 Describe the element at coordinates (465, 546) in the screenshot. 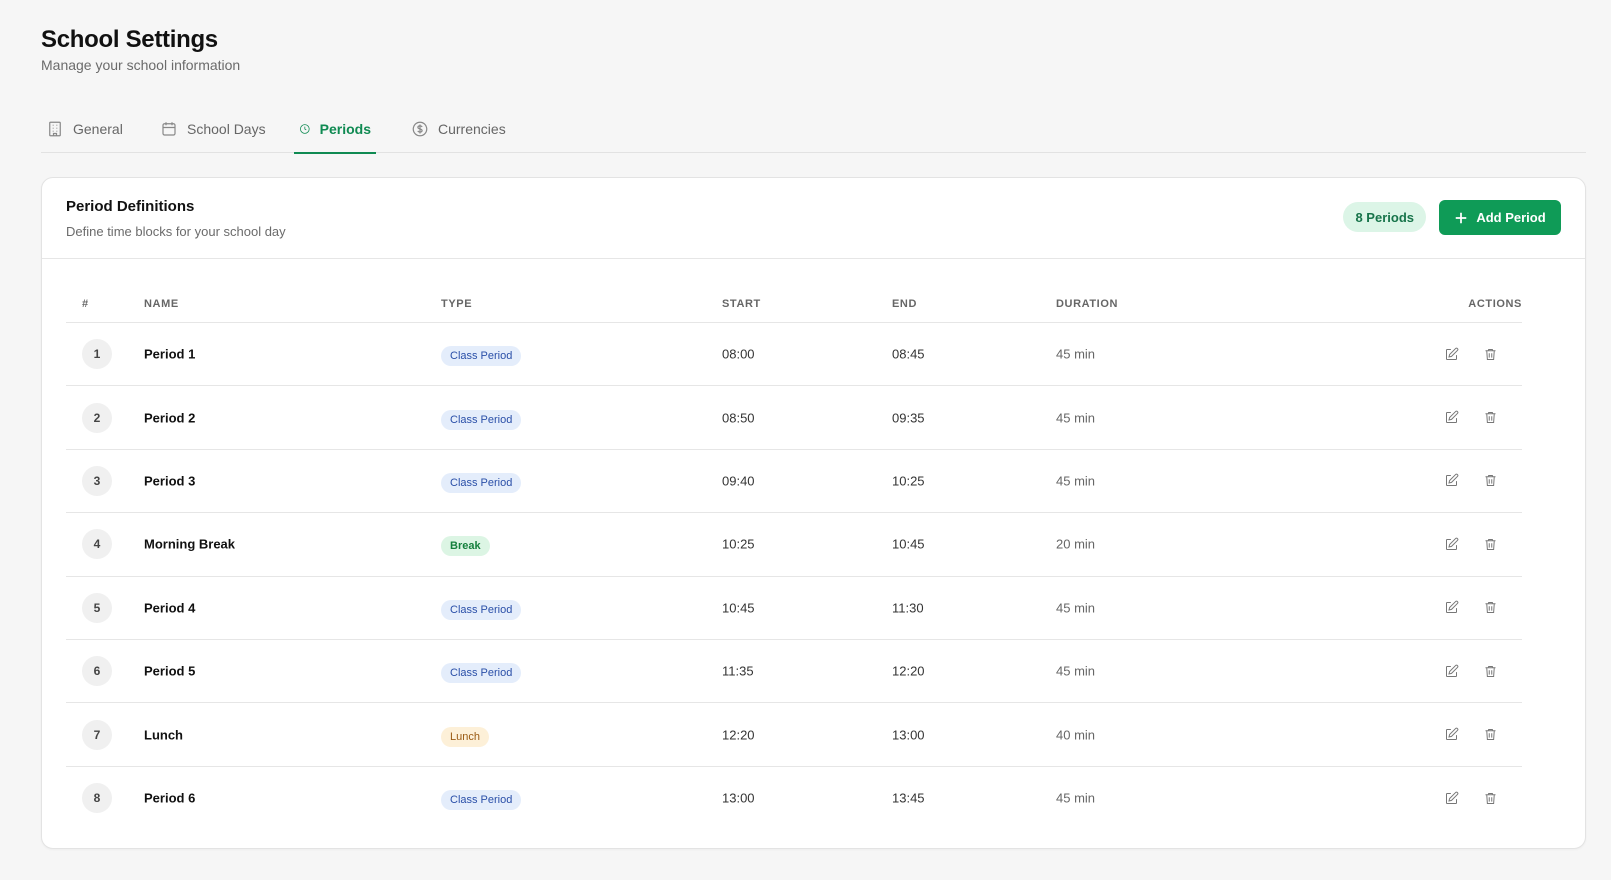

I see `period-type-badge: Break` at that location.